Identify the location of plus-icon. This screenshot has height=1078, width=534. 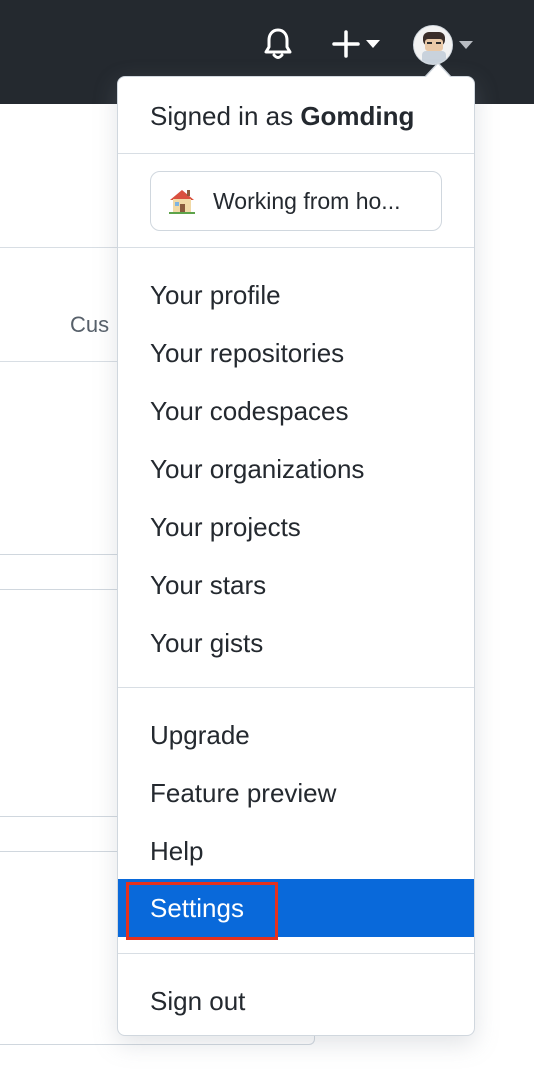
(346, 44).